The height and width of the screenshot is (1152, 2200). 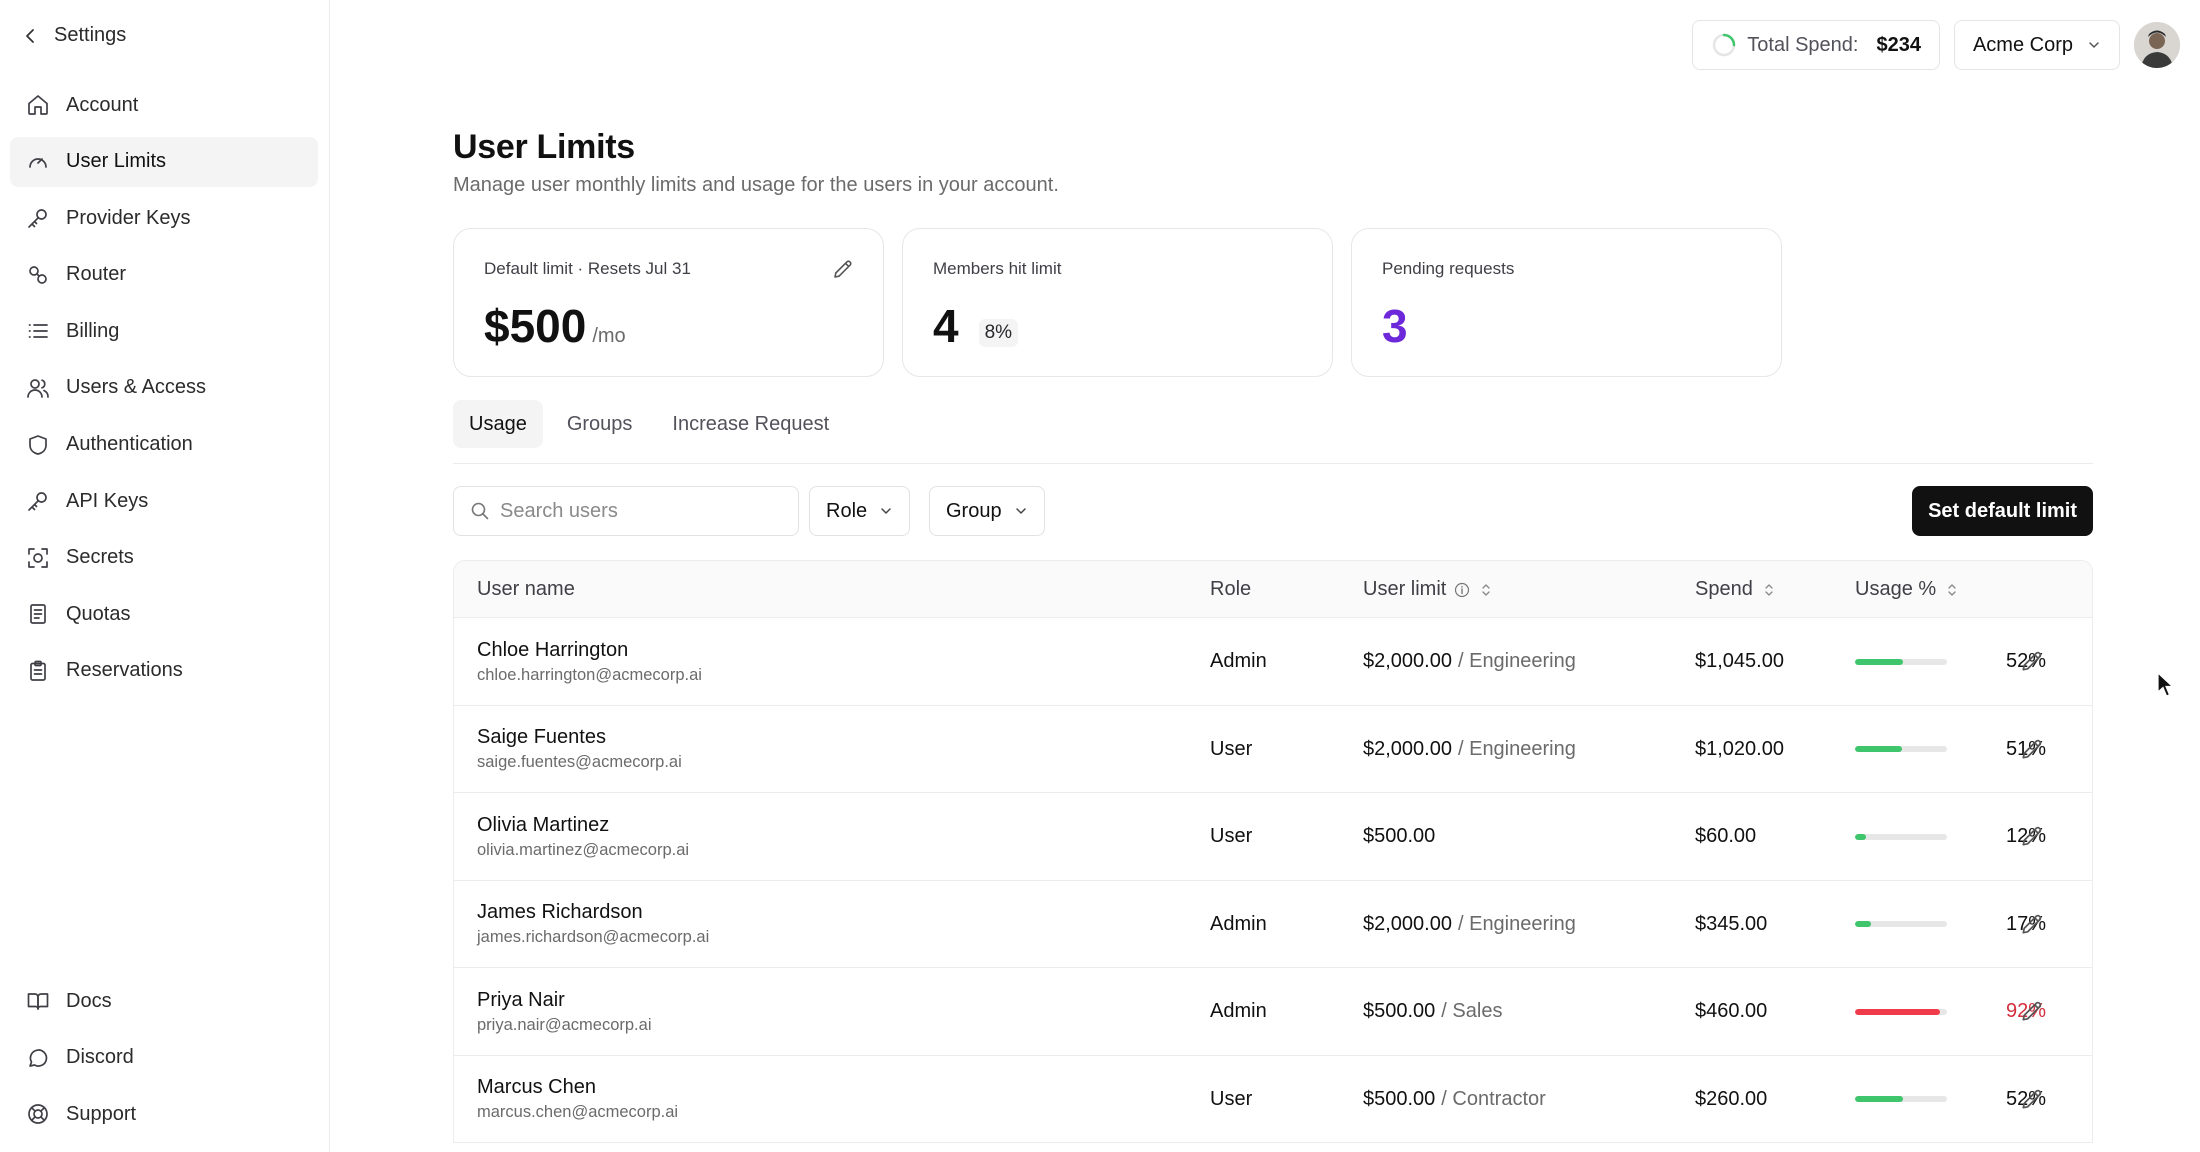 What do you see at coordinates (1462, 590) in the screenshot?
I see `info-icon` at bounding box center [1462, 590].